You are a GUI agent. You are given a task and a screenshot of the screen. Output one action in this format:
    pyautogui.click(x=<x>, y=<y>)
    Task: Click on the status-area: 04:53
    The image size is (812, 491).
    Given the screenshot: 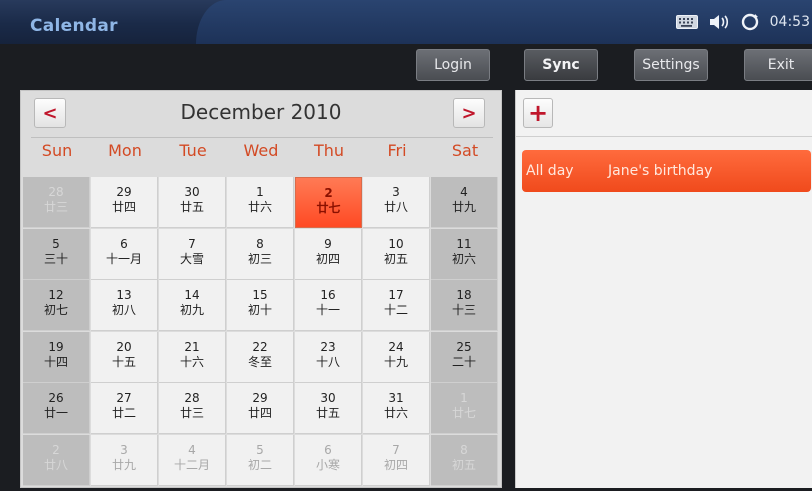 What is the action you would take?
    pyautogui.click(x=743, y=22)
    